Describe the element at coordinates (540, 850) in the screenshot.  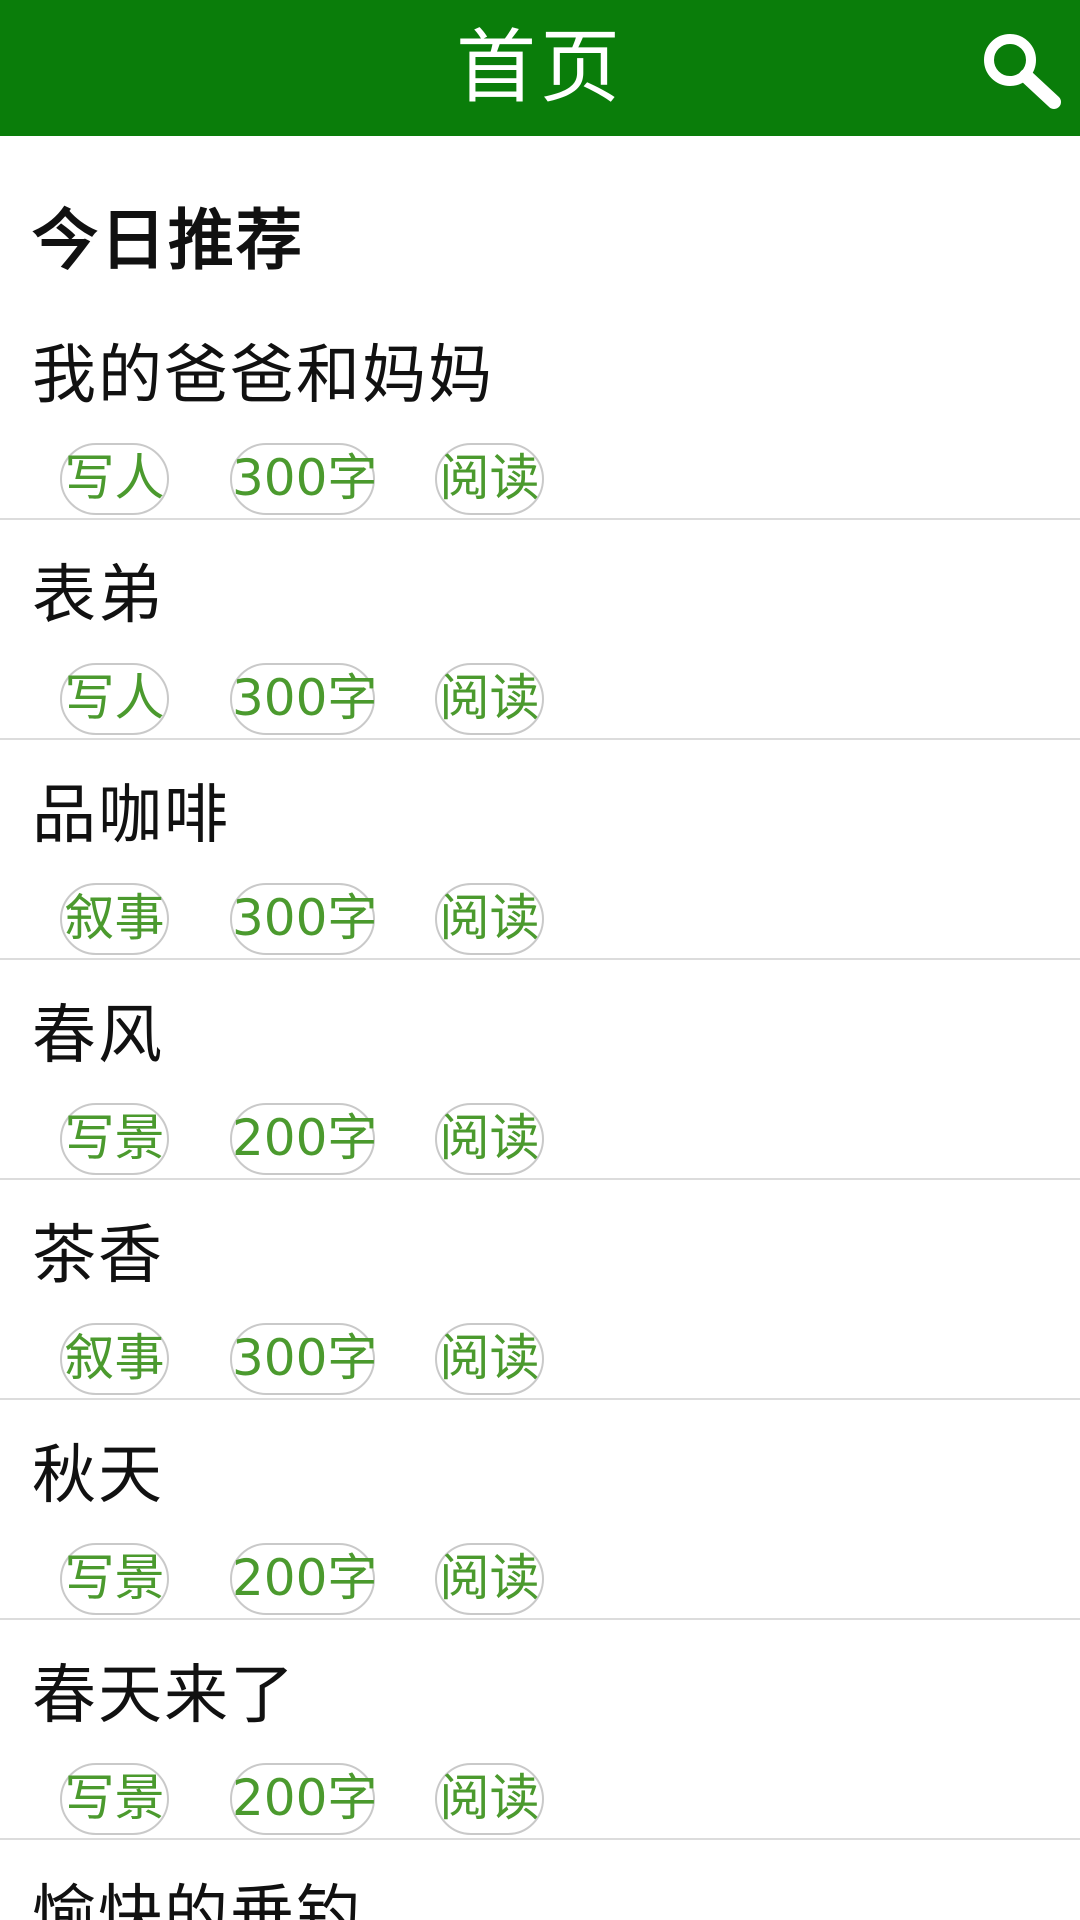
I see `article-item: 品咖啡 叙事 300字 阅读` at that location.